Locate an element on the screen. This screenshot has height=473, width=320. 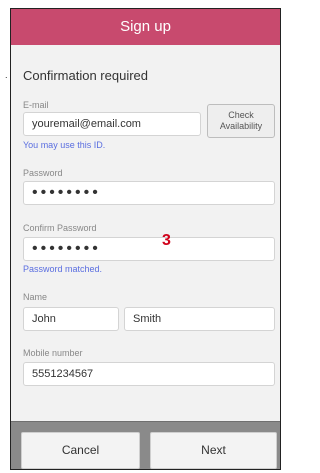
check-availability-label: Check Availability is located at coordinates (241, 120).